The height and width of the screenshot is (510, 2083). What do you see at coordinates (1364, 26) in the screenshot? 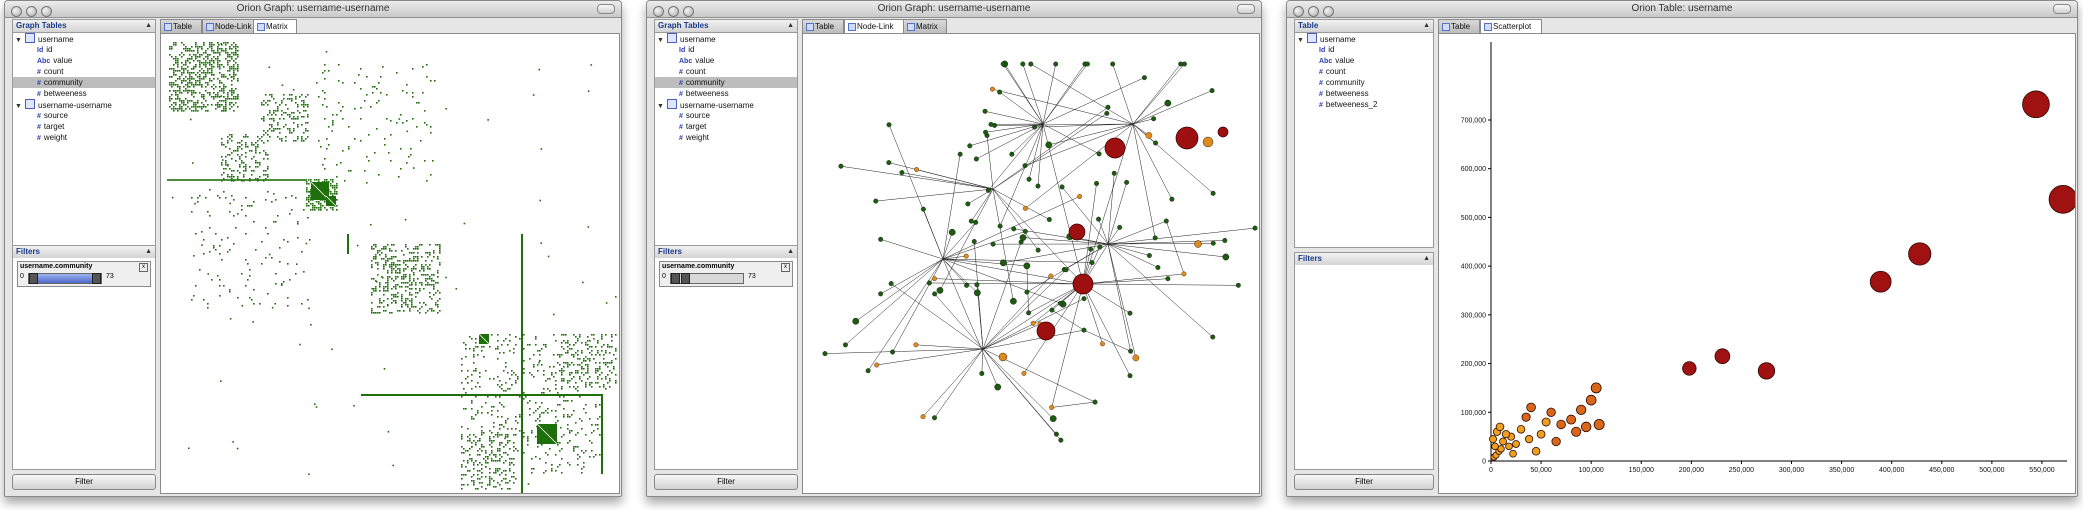
I see `table-header: Table ▲` at bounding box center [1364, 26].